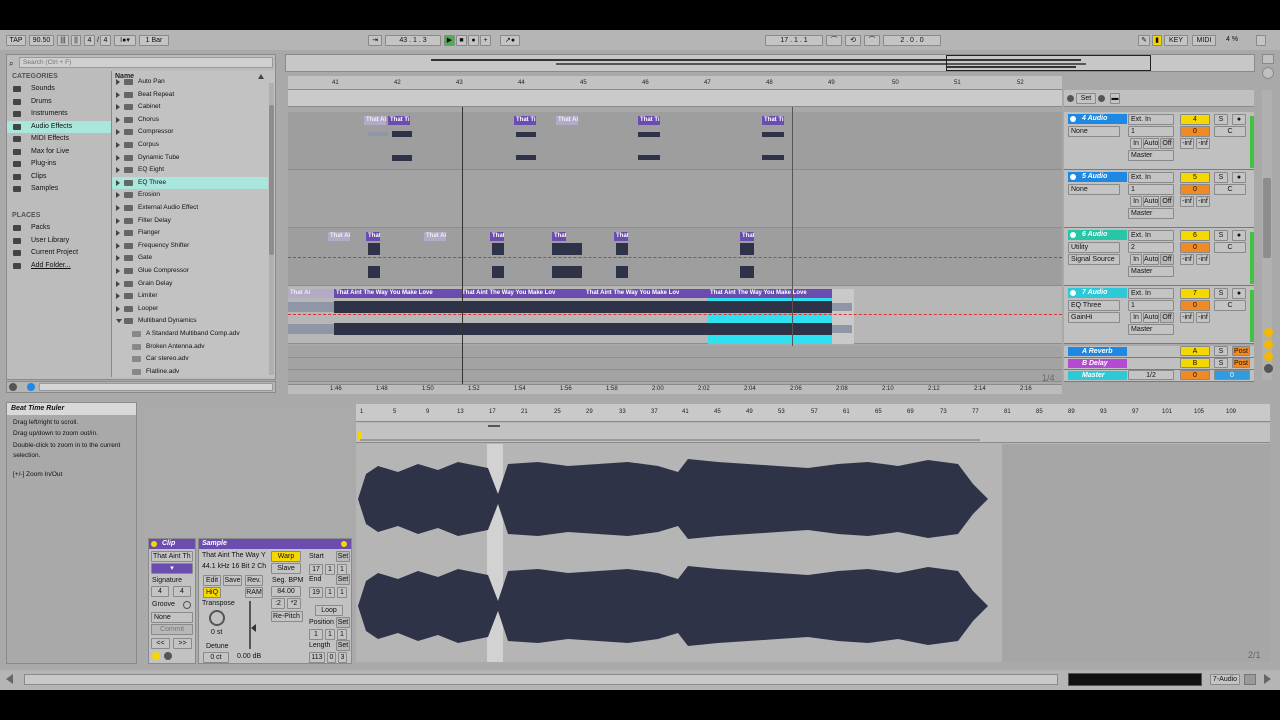 The image size is (1280, 720). I want to click on post-button: Post, so click(1241, 363).